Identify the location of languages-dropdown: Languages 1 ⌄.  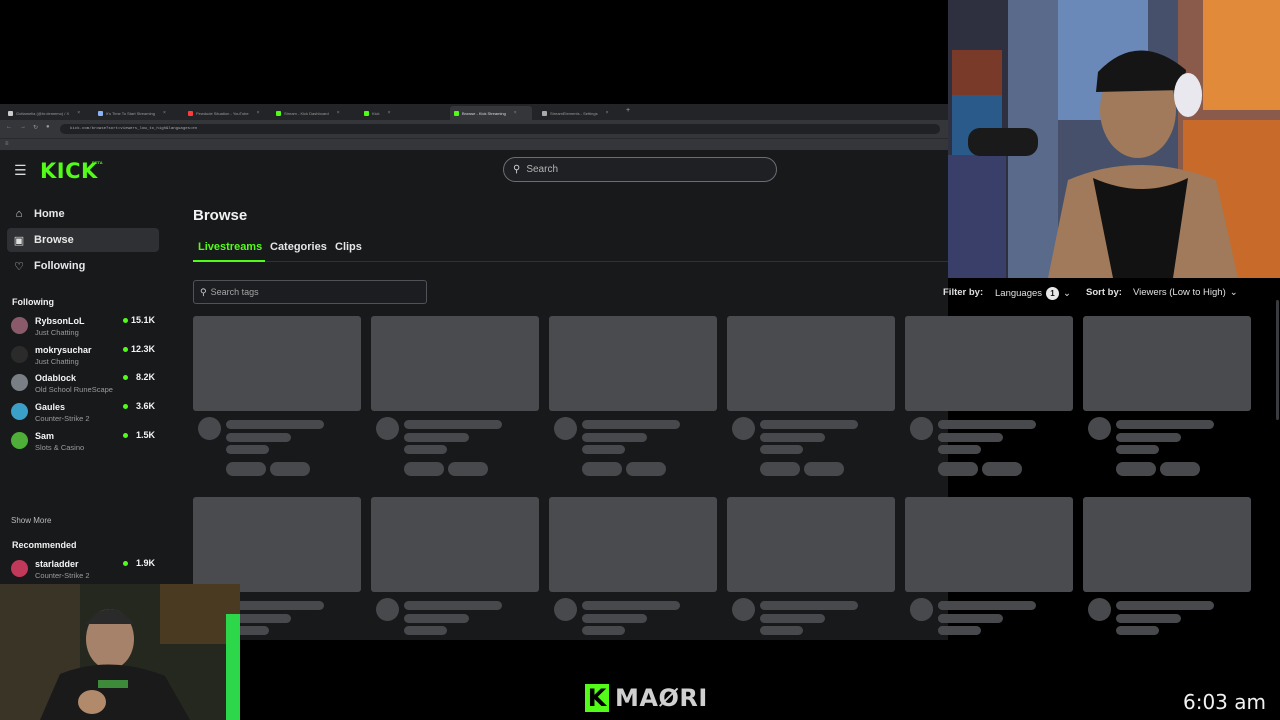
(1033, 293).